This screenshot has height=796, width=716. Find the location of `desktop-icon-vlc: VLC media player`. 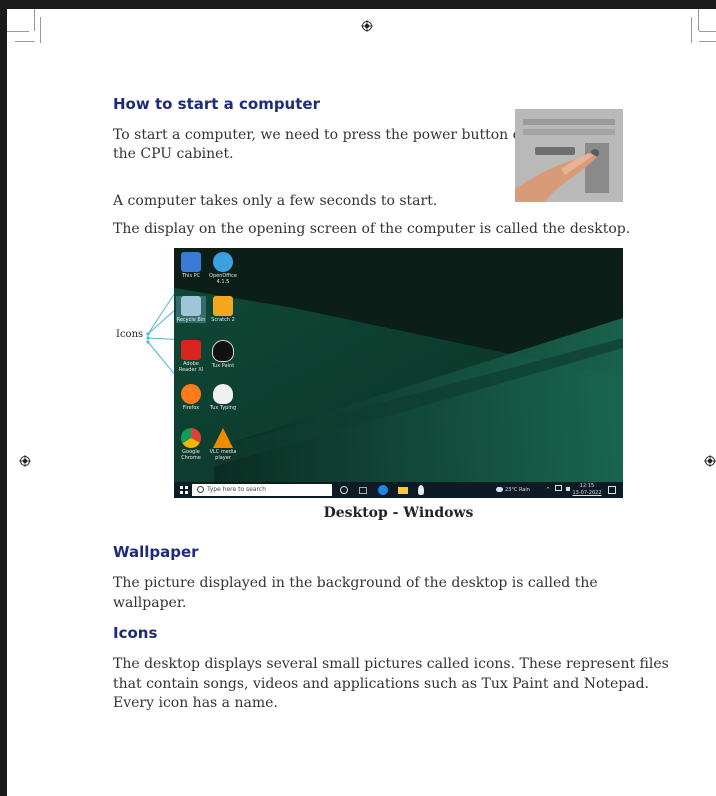

desktop-icon-vlc: VLC media player is located at coordinates (223, 444).